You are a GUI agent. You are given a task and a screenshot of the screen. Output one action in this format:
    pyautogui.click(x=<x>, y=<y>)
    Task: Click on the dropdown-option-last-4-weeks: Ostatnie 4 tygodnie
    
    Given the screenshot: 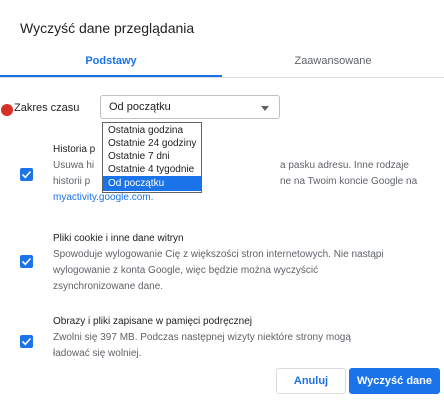 What is the action you would take?
    pyautogui.click(x=152, y=169)
    